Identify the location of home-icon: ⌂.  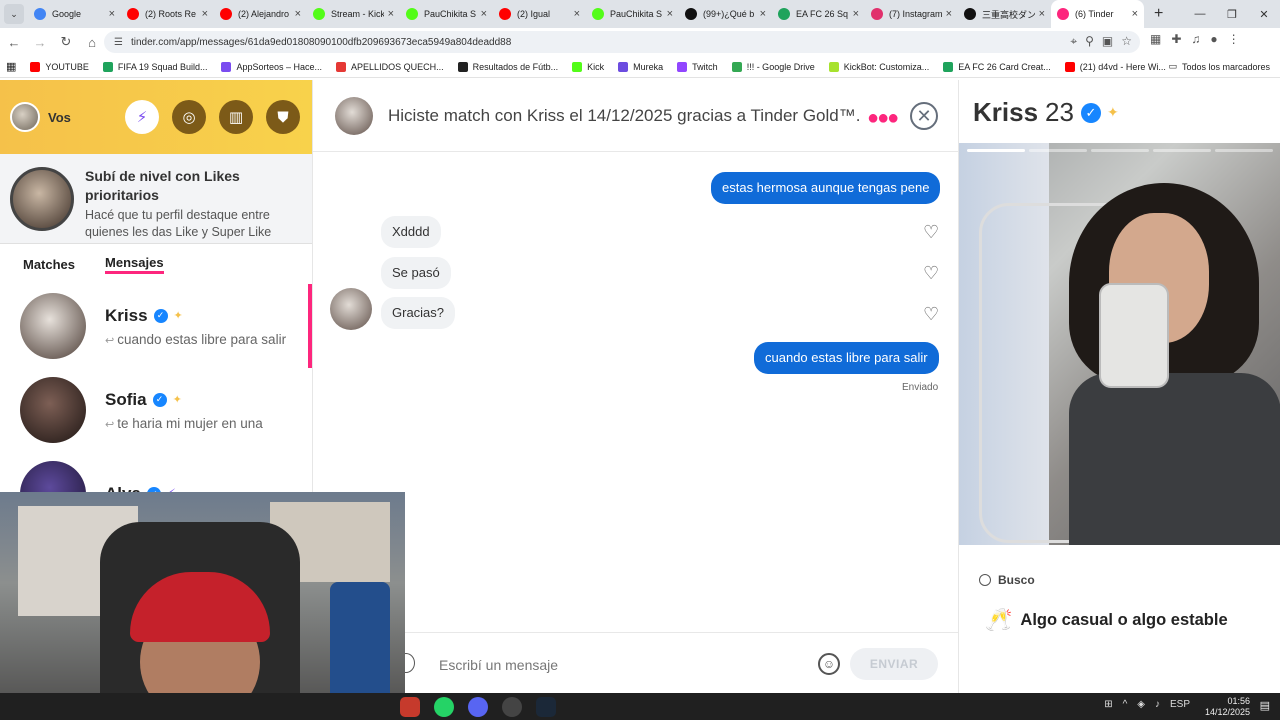
(92, 42).